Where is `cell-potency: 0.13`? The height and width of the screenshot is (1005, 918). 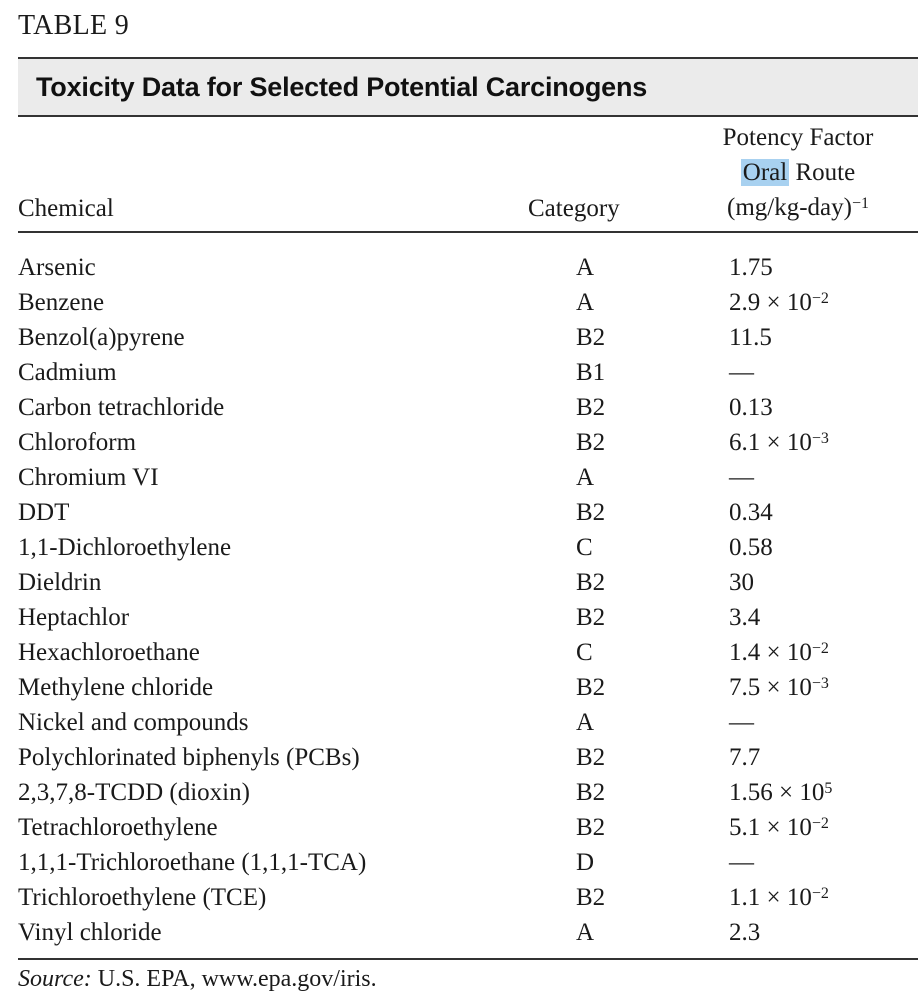
cell-potency: 0.13 is located at coordinates (751, 407).